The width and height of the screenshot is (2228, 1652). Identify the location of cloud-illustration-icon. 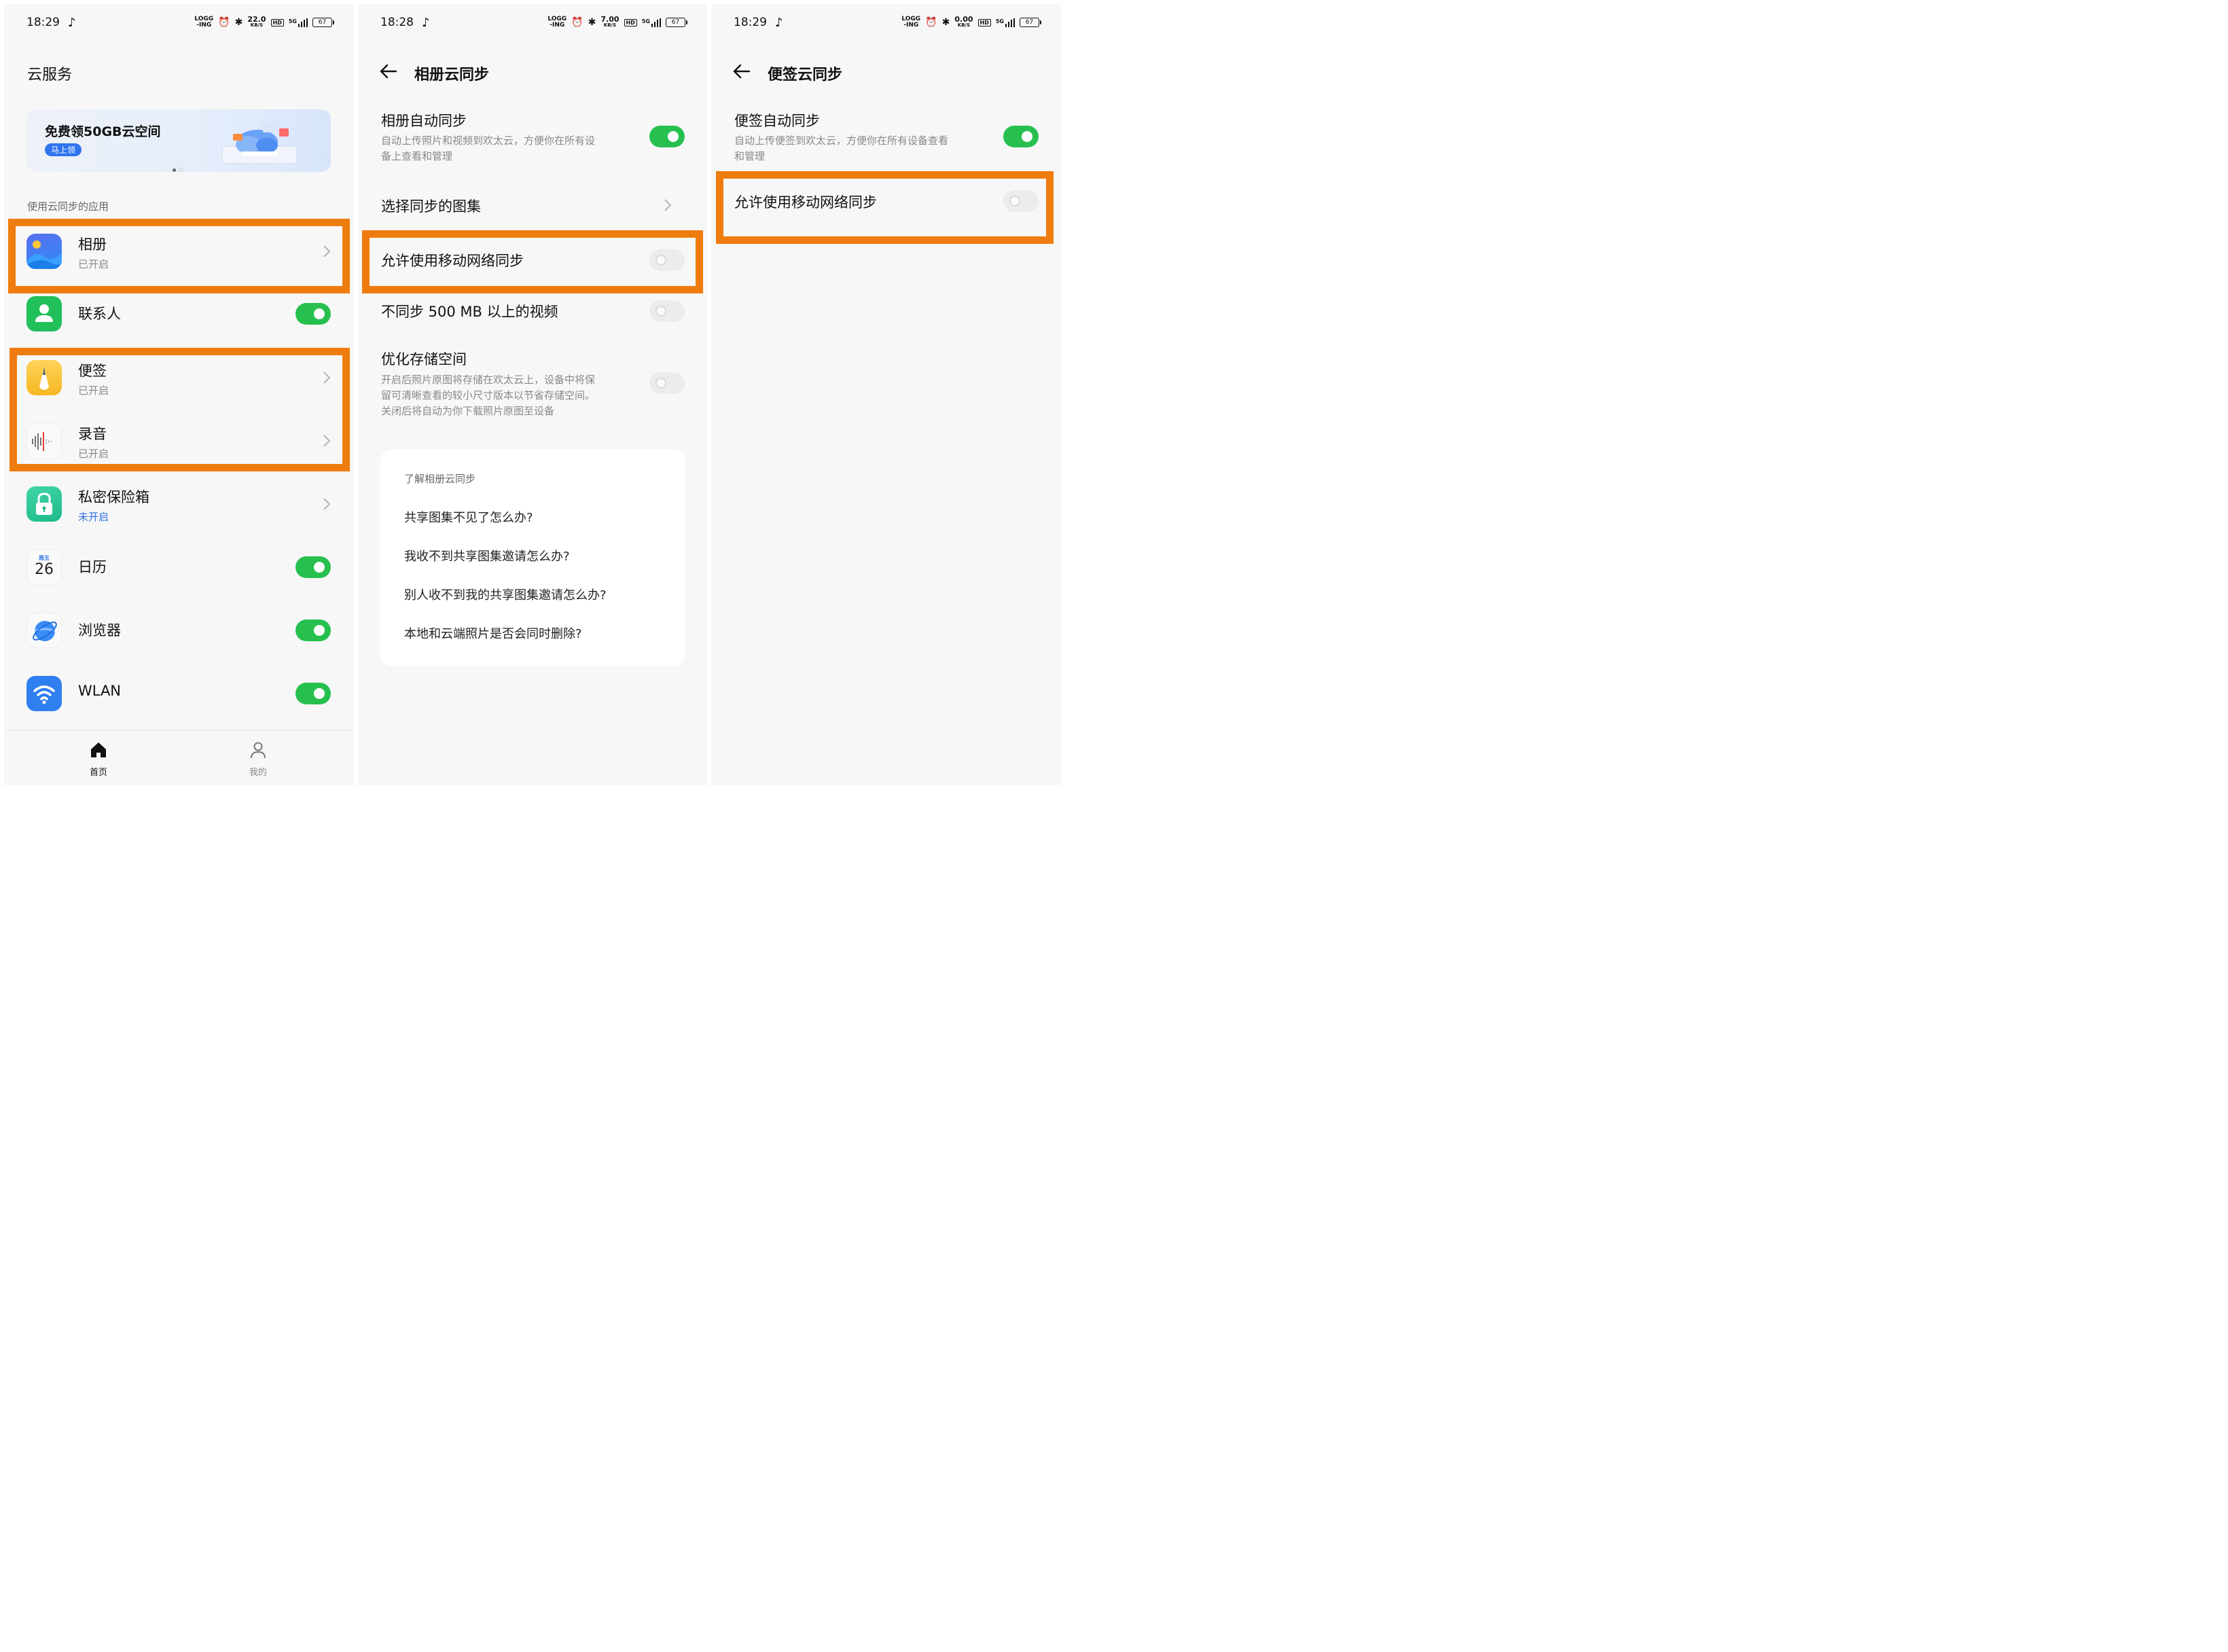
(259, 143).